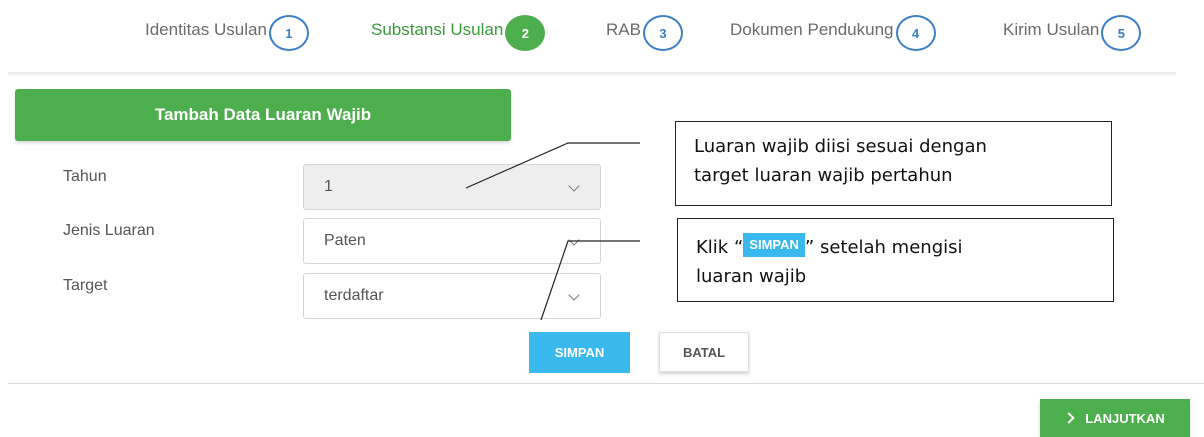 The height and width of the screenshot is (437, 1204). What do you see at coordinates (840, 146) in the screenshot?
I see `callout-text-line: Luaran wajib diisi sesuai dengan` at bounding box center [840, 146].